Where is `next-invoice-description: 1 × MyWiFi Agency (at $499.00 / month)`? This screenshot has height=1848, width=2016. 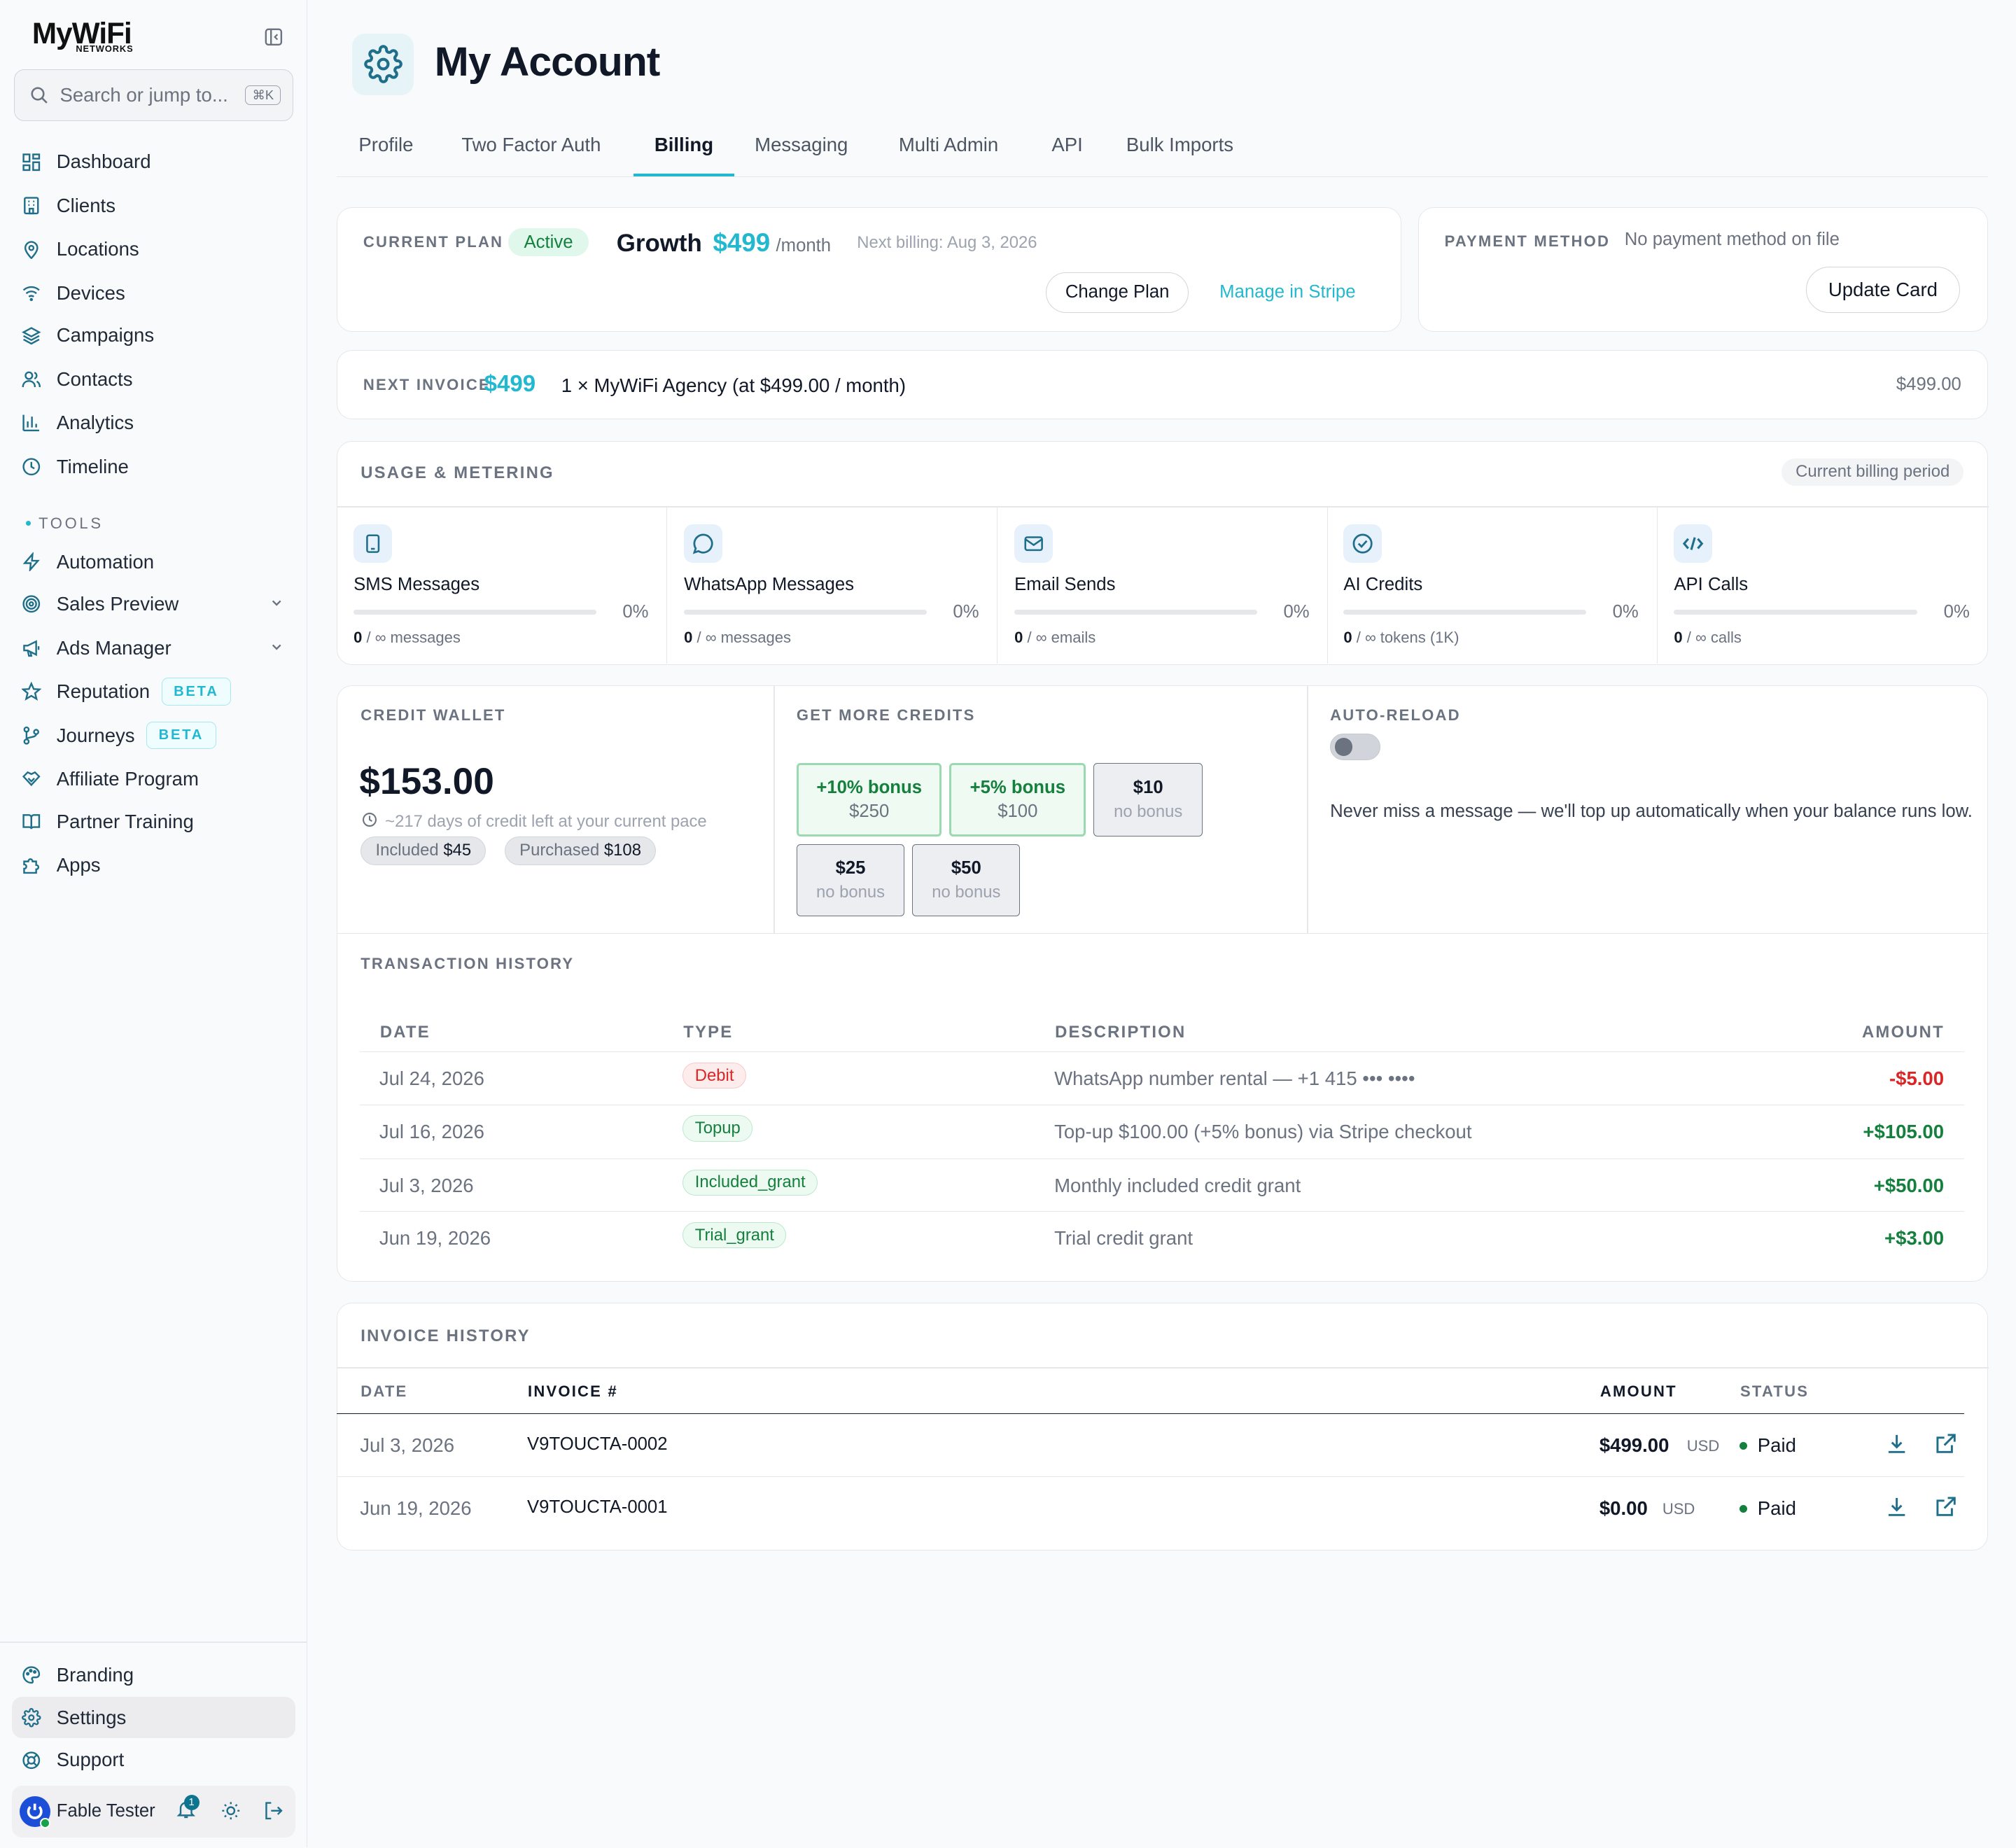
next-invoice-description: 1 × MyWiFi Agency (at $499.00 / month) is located at coordinates (733, 385).